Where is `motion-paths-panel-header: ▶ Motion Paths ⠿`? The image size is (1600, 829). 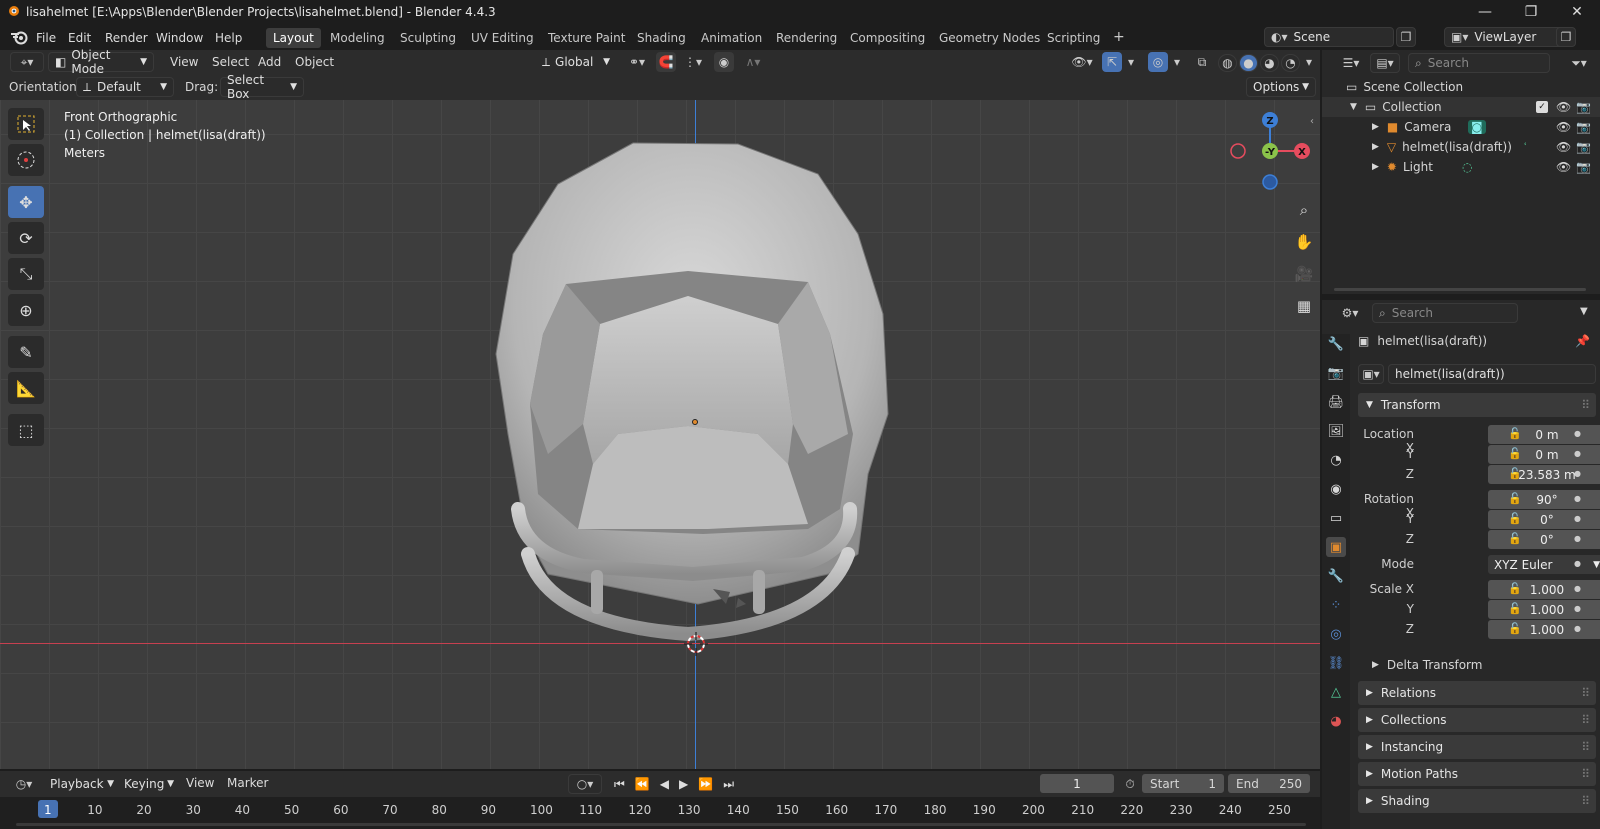
motion-paths-panel-header: ▶ Motion Paths ⠿ is located at coordinates (1477, 774).